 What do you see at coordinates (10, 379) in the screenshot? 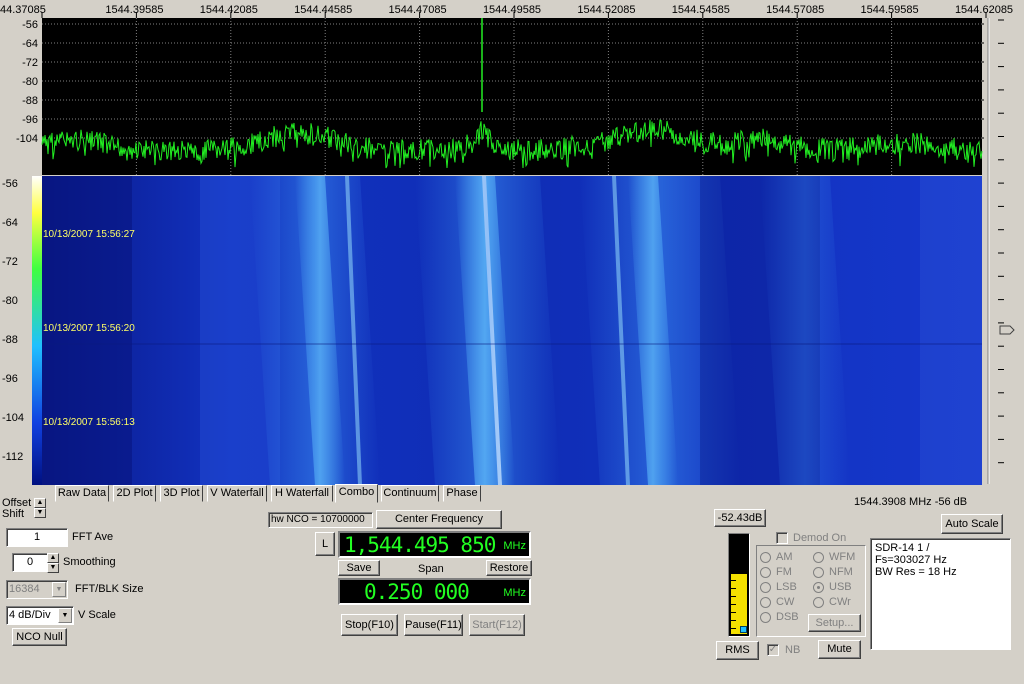
I see `waterfall-db-label: -96` at bounding box center [10, 379].